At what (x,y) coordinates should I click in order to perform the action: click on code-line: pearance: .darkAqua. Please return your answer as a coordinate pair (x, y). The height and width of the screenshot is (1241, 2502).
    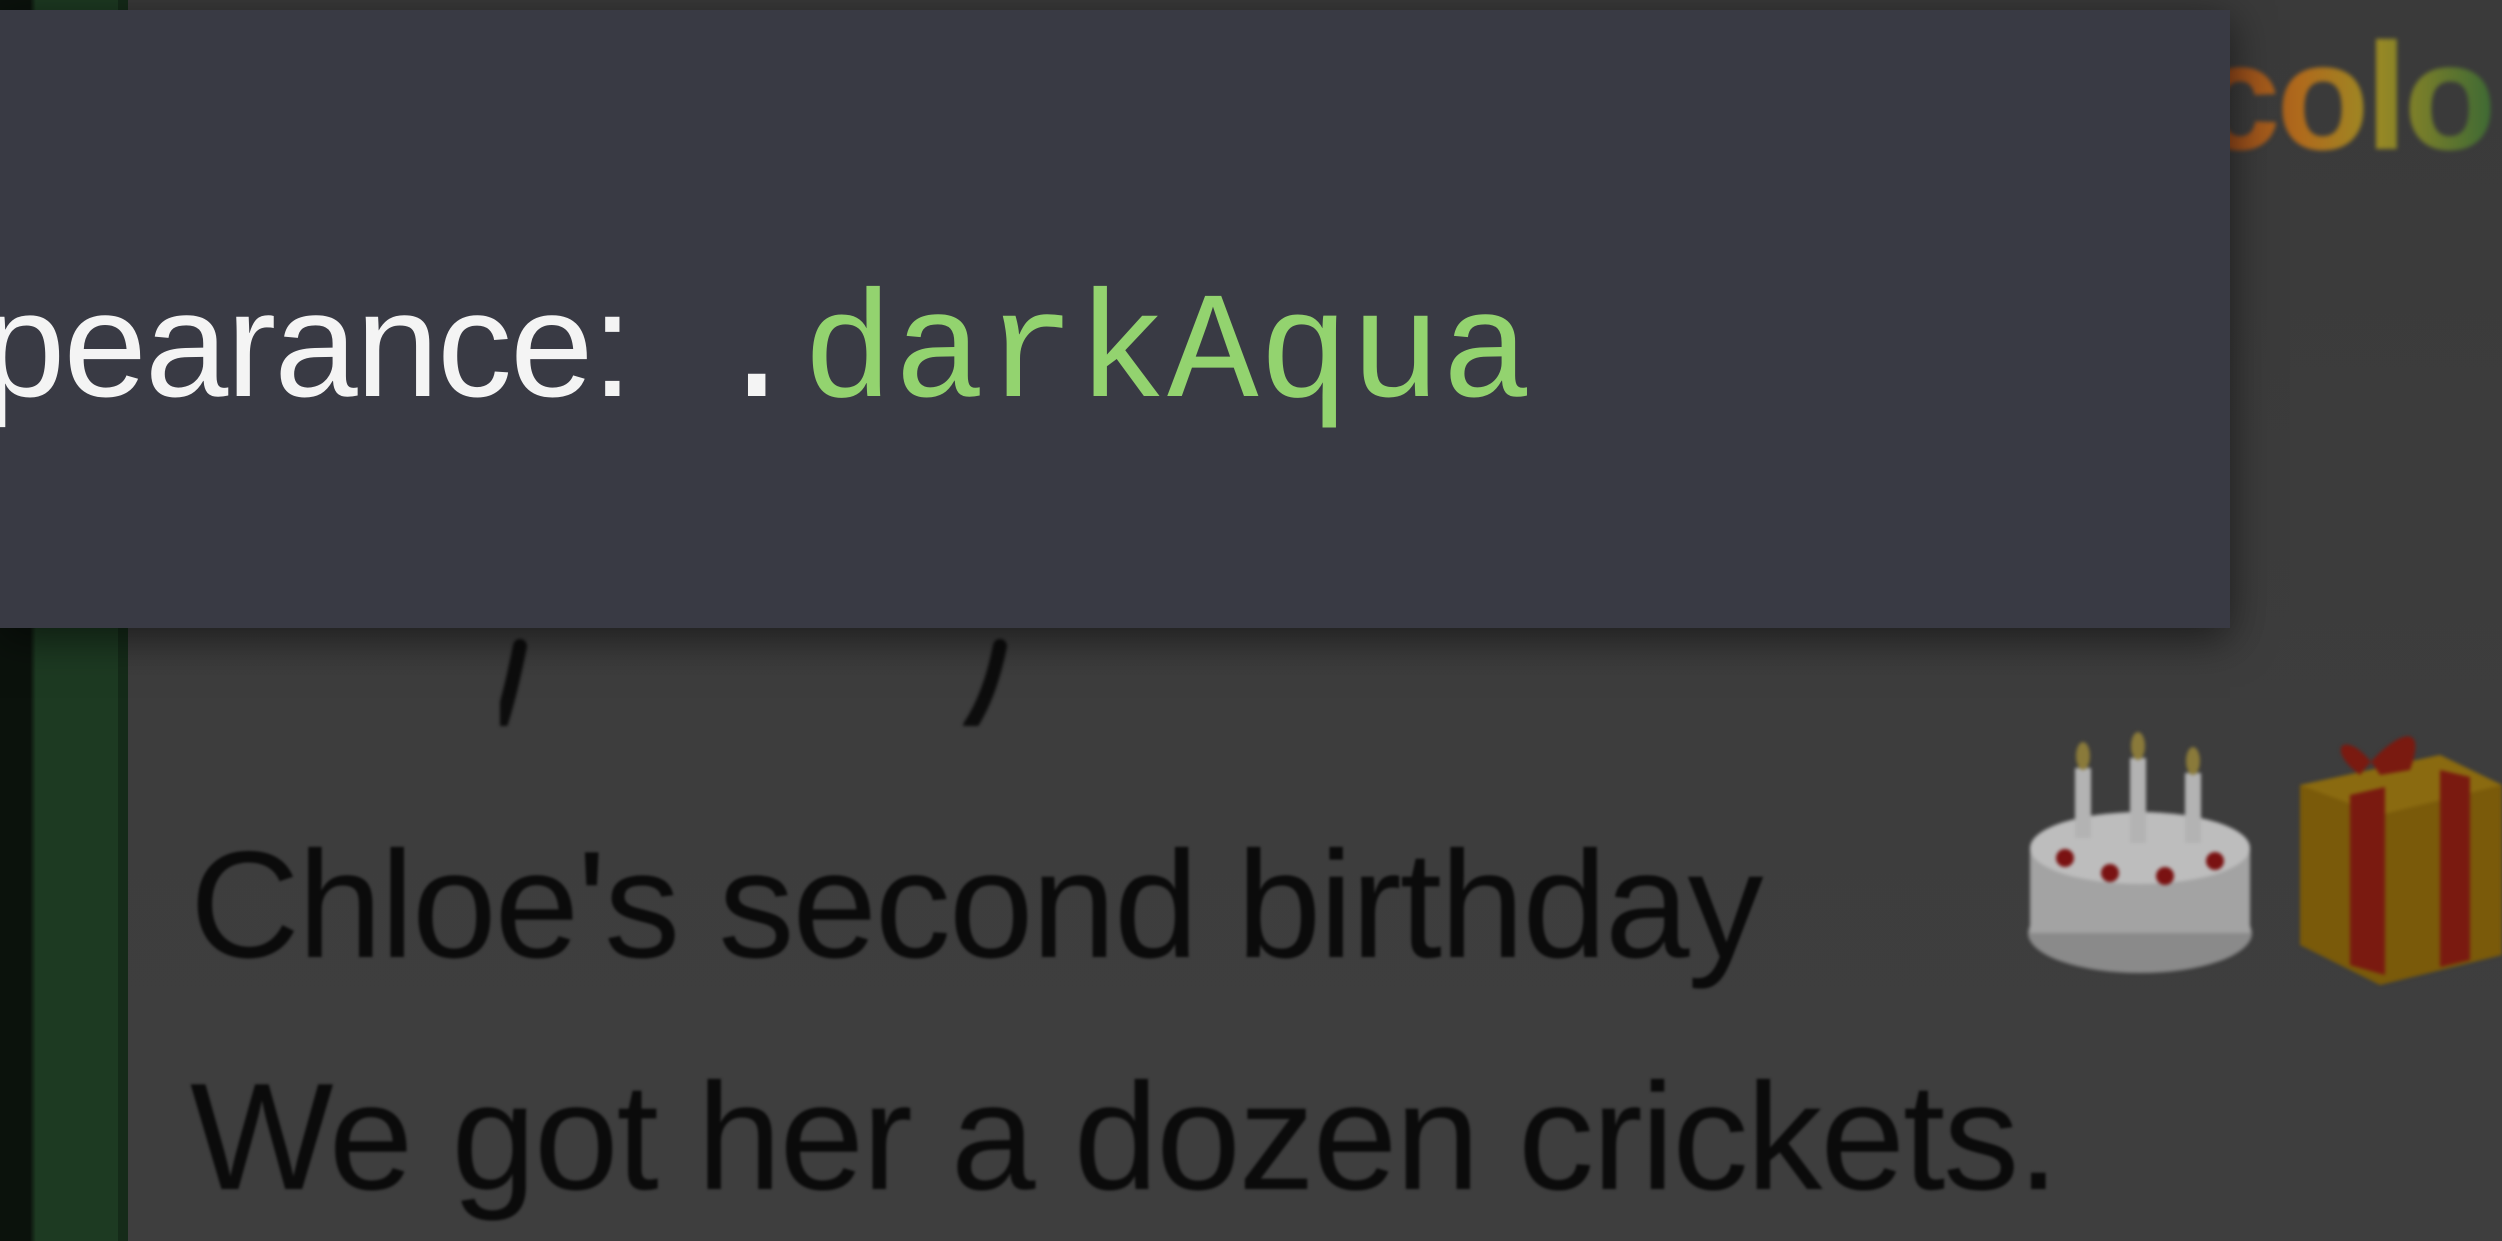
    Looking at the image, I should click on (766, 350).